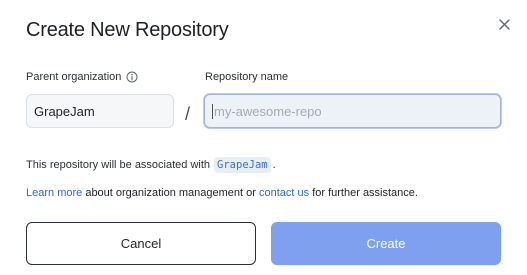  Describe the element at coordinates (74, 77) in the screenshot. I see `parent-organization-label-text: Parent organization` at that location.